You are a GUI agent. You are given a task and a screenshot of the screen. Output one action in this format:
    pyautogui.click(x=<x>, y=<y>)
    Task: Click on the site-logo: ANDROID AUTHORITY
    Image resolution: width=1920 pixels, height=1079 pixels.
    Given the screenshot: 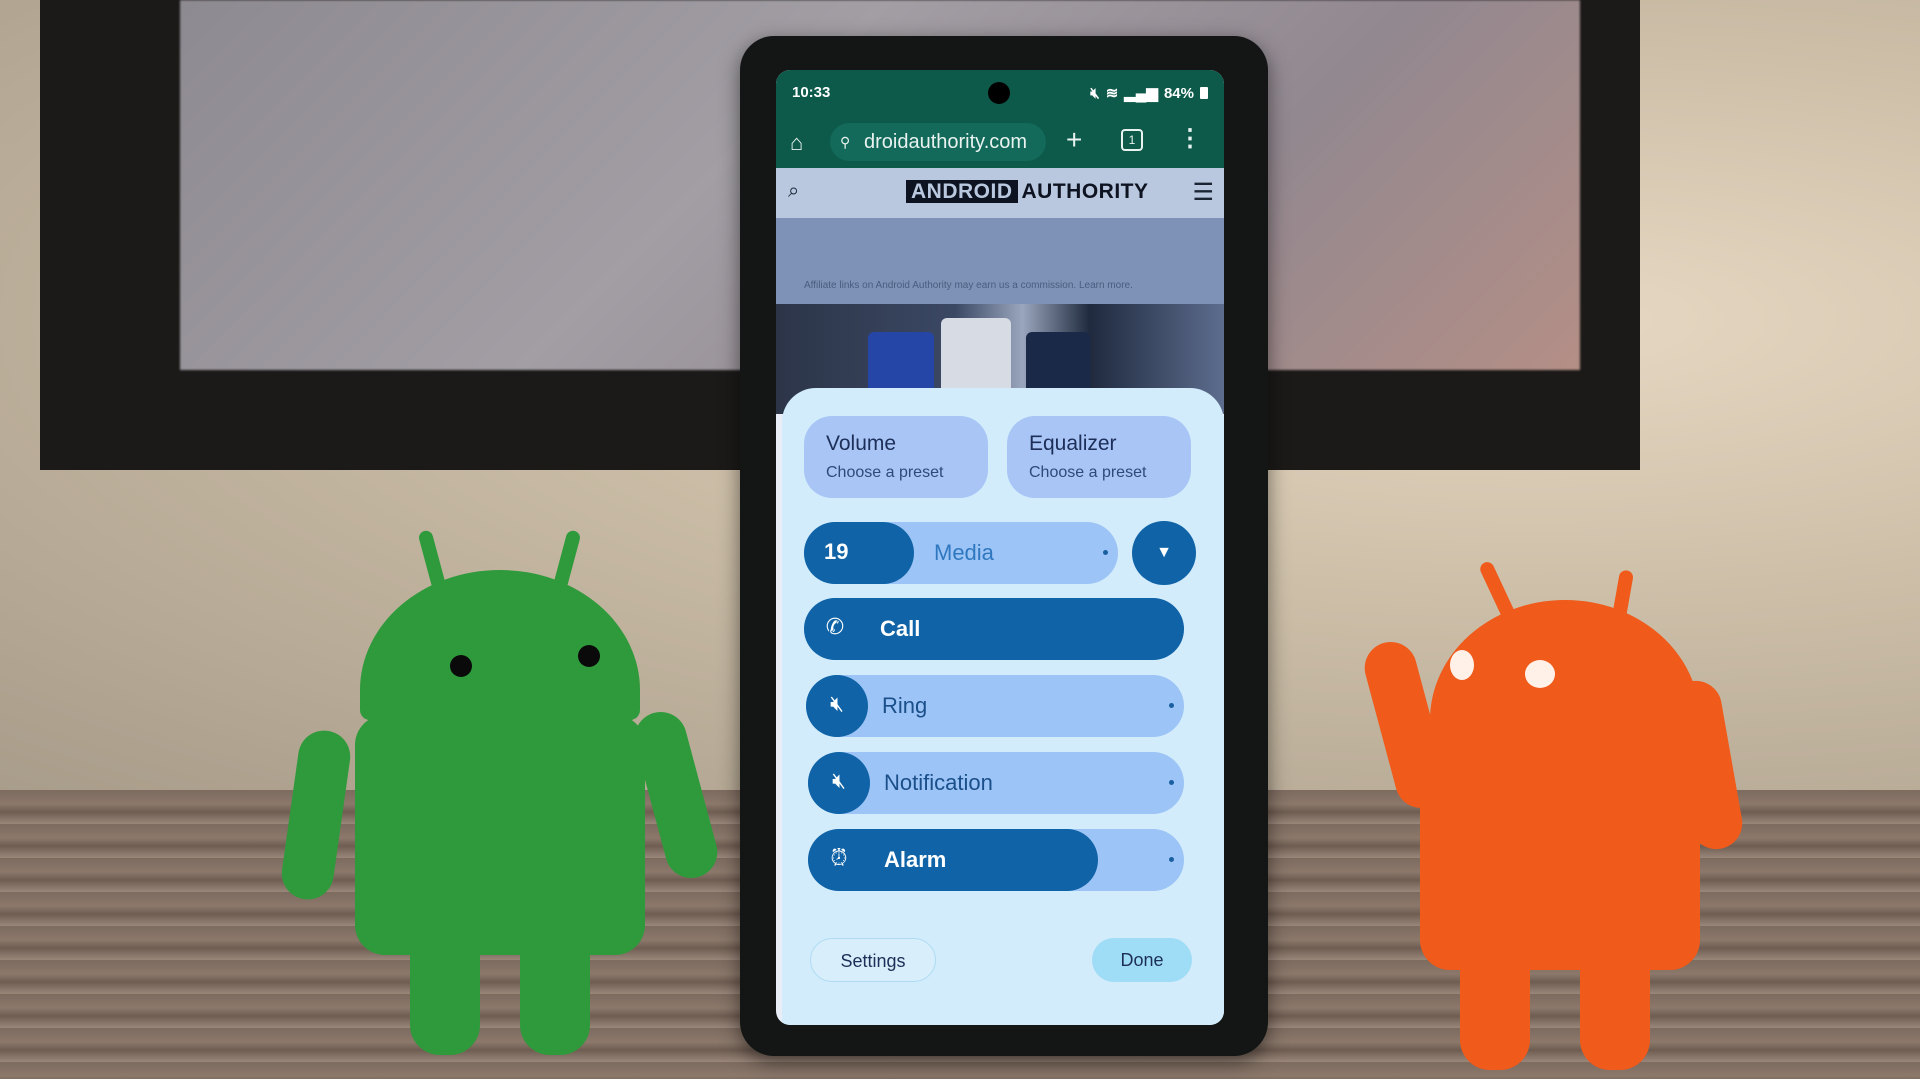 What is the action you would take?
    pyautogui.click(x=1027, y=192)
    